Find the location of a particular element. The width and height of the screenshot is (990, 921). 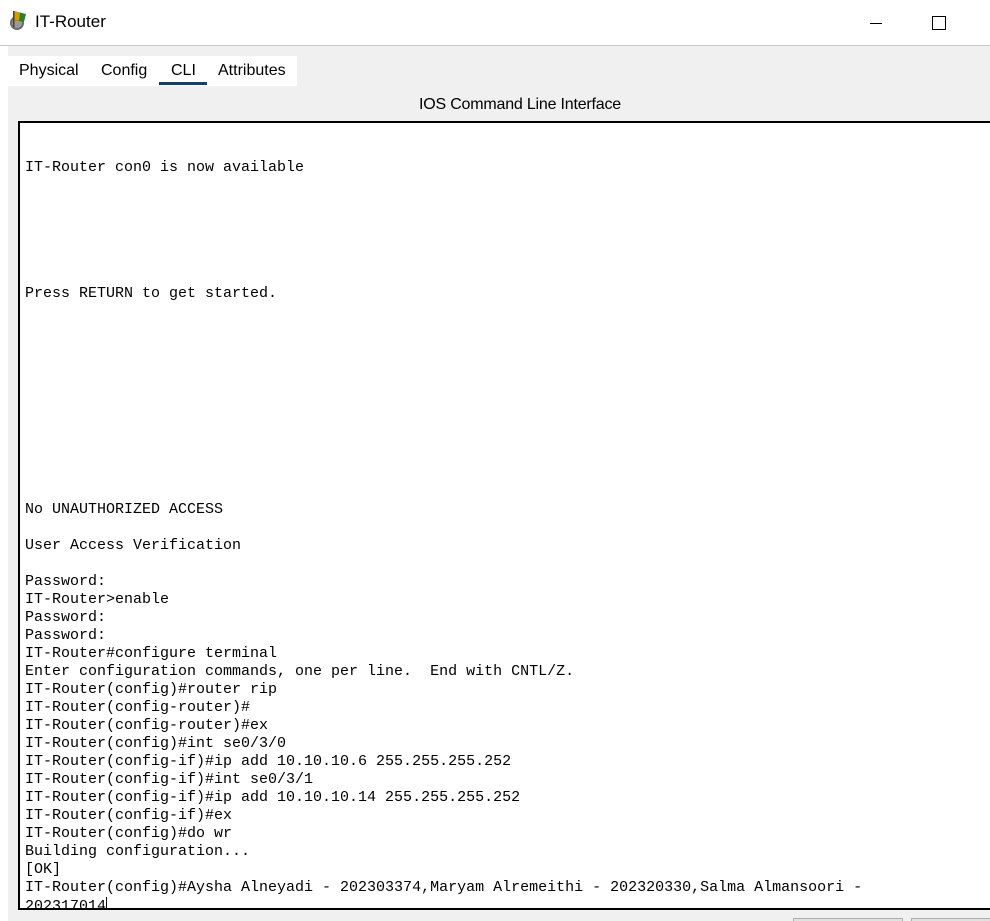

maximize-button is located at coordinates (939, 23).